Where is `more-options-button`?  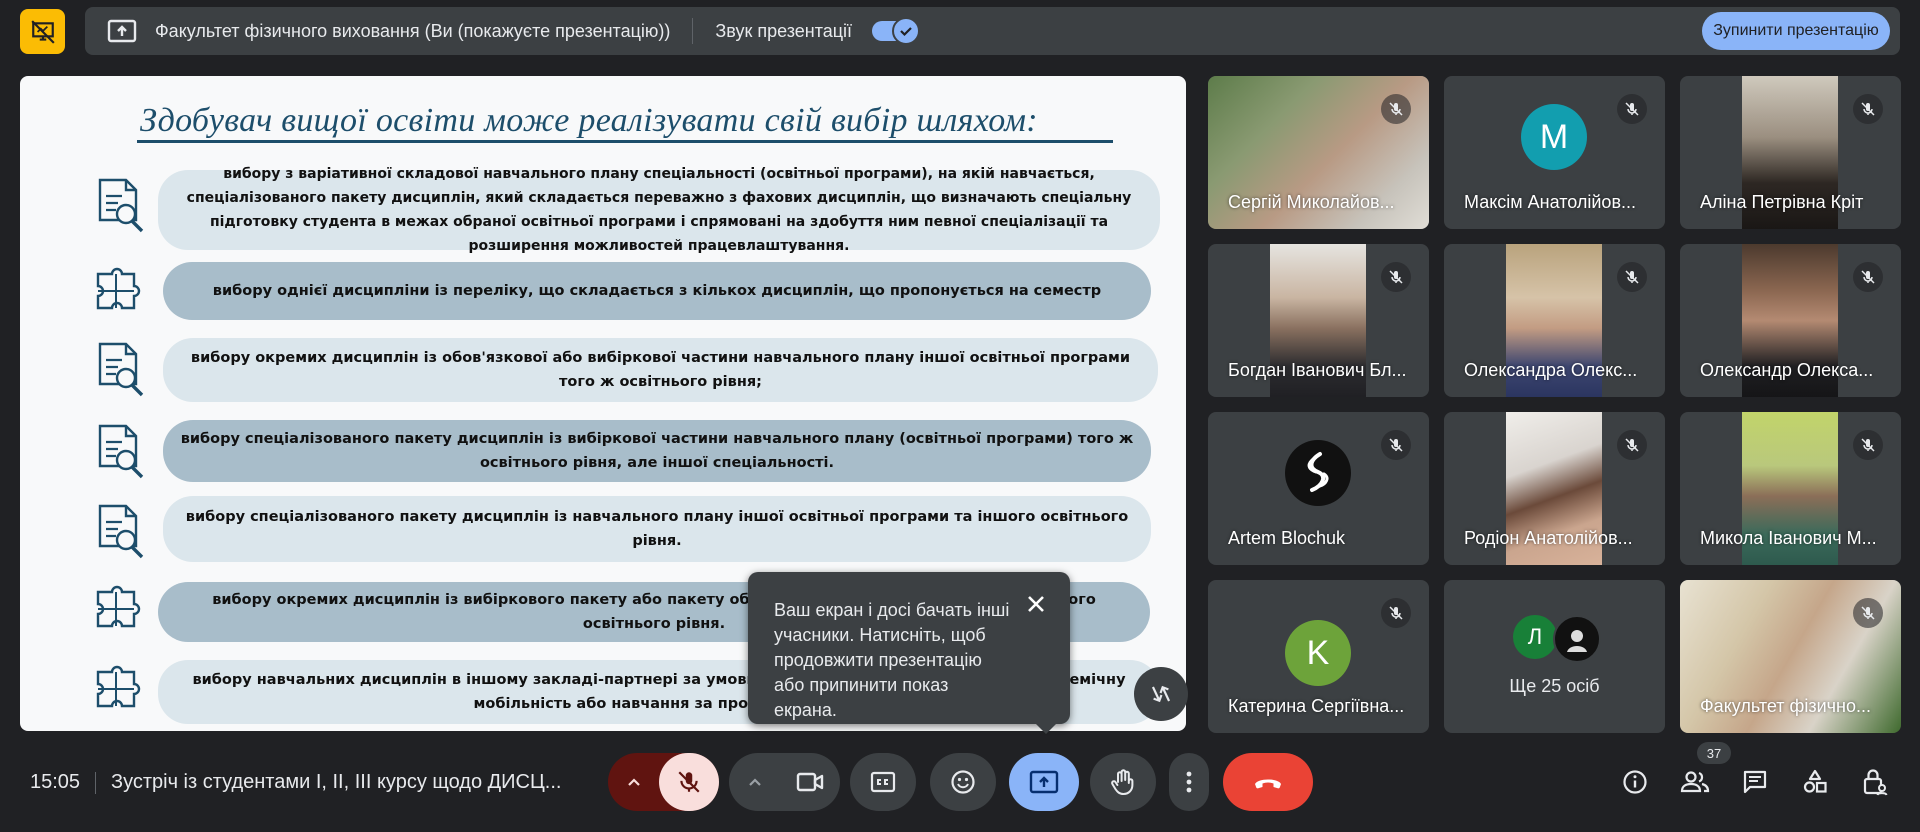
more-options-button is located at coordinates (1189, 782).